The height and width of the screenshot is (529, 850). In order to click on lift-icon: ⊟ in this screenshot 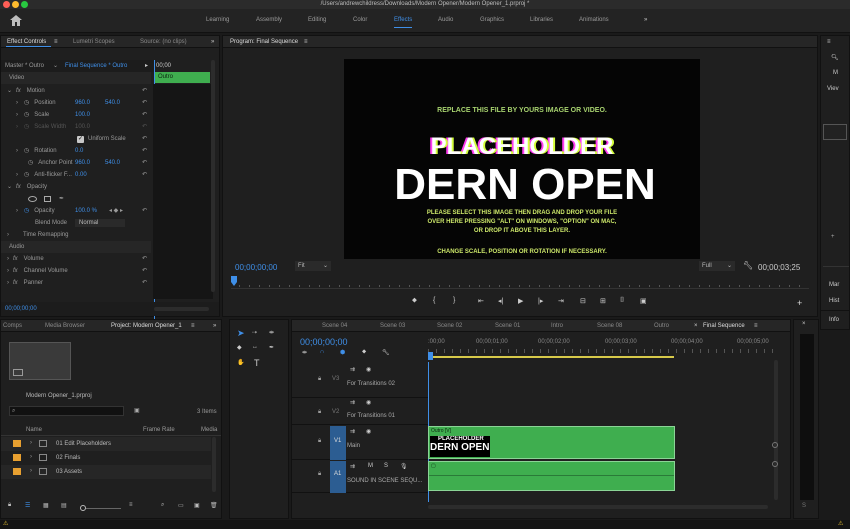, I will do `click(583, 301)`.